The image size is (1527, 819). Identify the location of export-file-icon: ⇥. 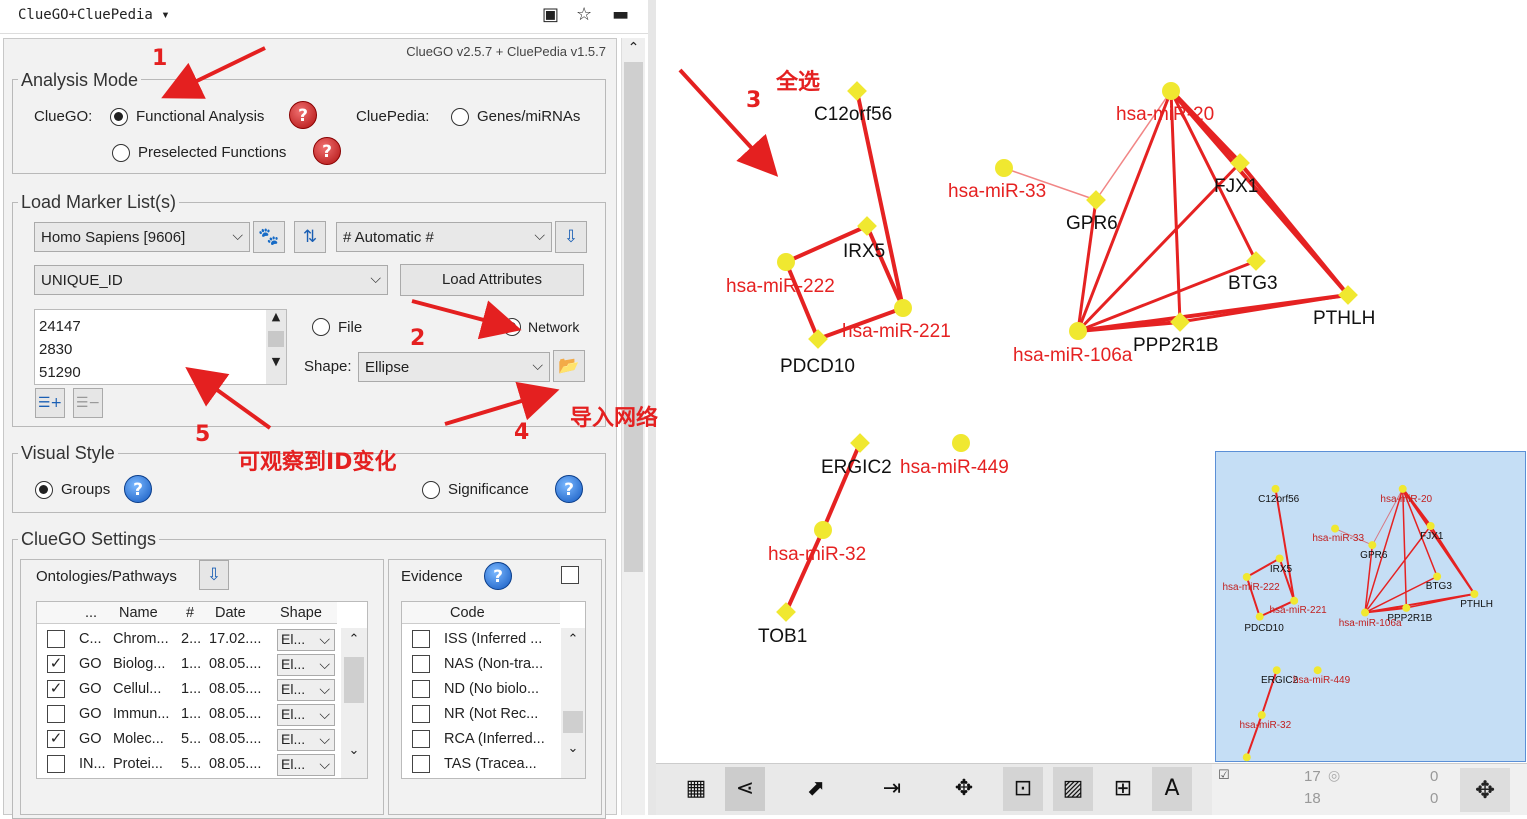
(892, 789).